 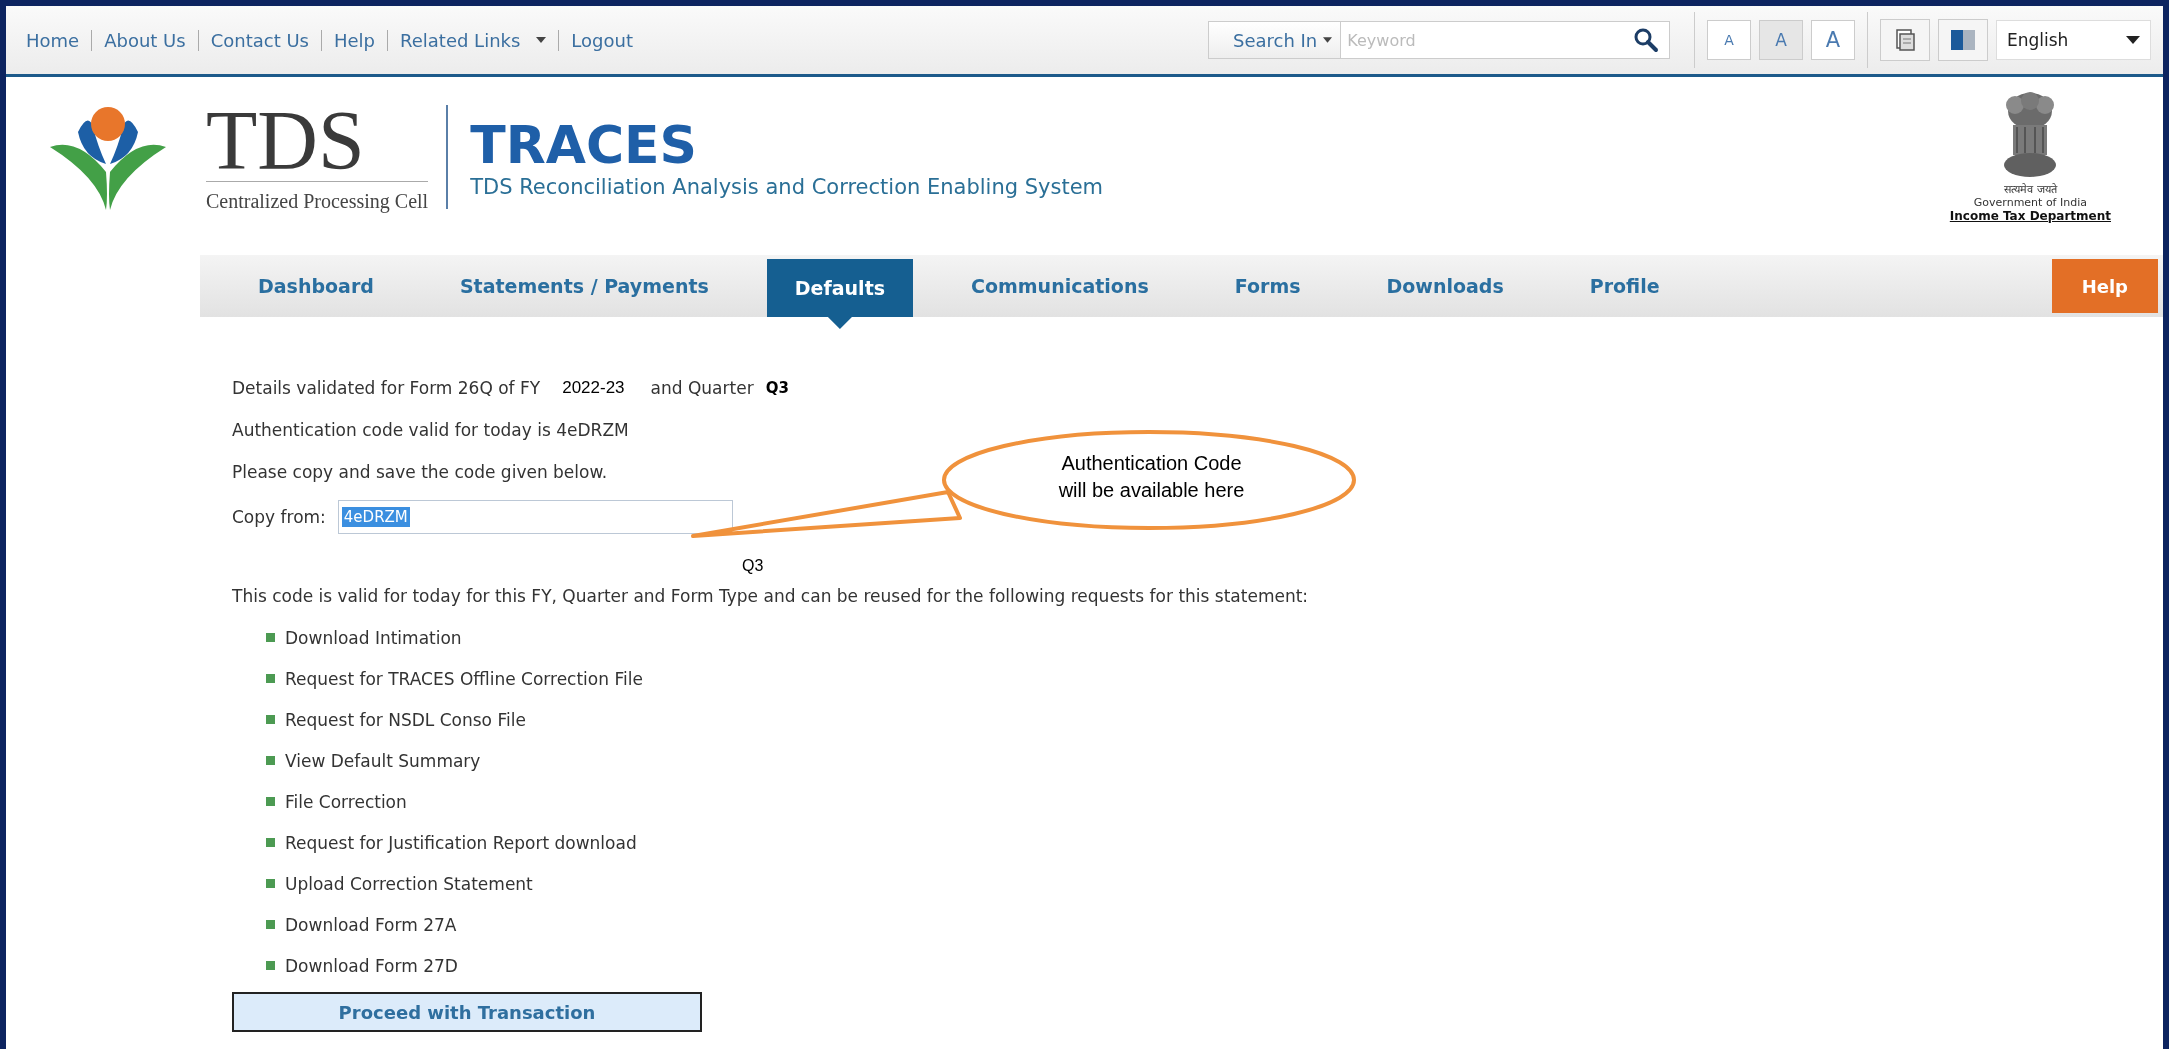 I want to click on request-item: Download Form 27D, so click(x=371, y=965).